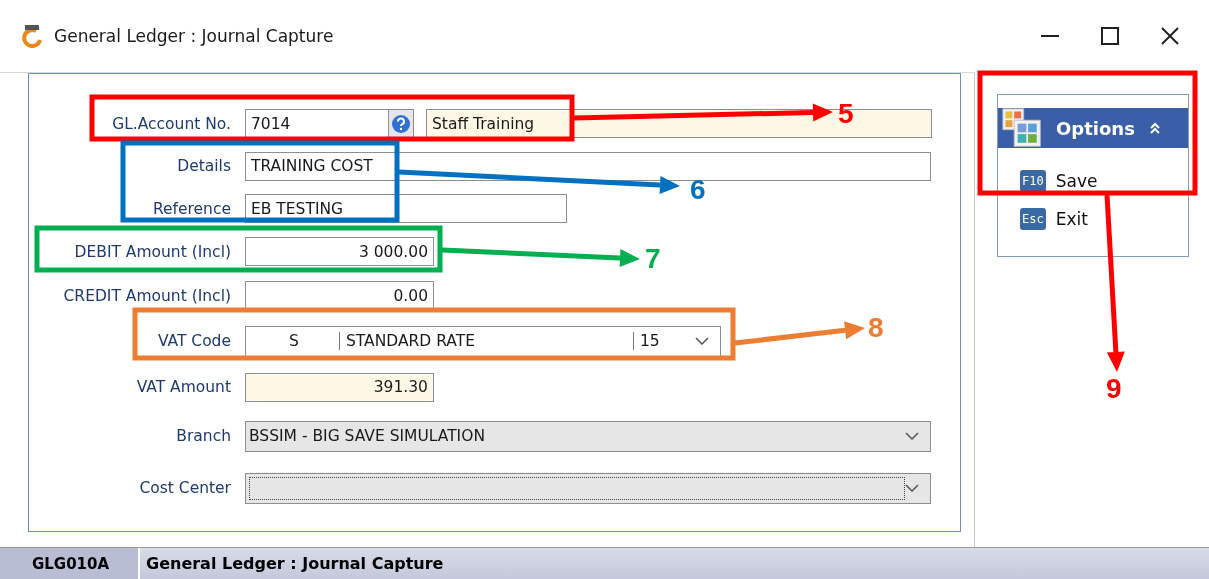 The width and height of the screenshot is (1209, 579). What do you see at coordinates (846, 114) in the screenshot?
I see `annotation-number: 5` at bounding box center [846, 114].